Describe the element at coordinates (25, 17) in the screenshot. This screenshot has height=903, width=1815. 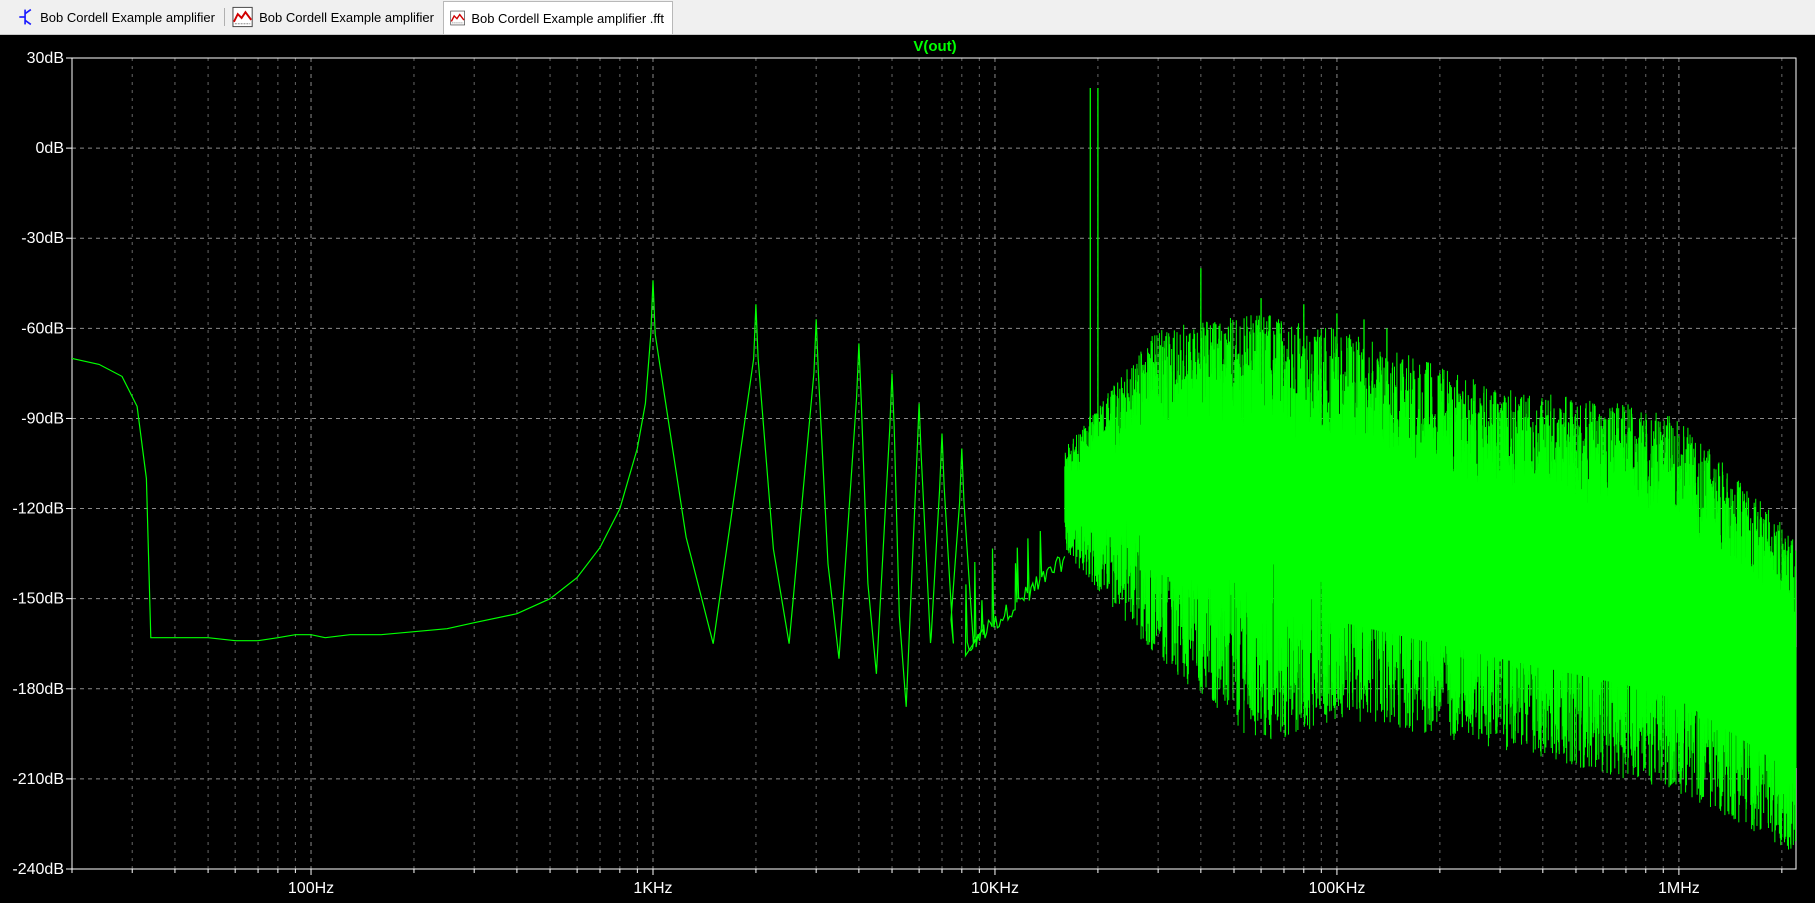
I see `schematic-icon` at that location.